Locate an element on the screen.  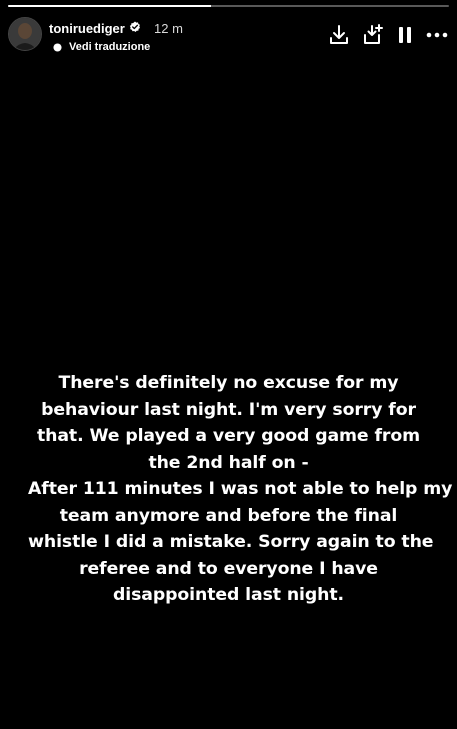
caption-line: that. We played a very good game from is located at coordinates (228, 436).